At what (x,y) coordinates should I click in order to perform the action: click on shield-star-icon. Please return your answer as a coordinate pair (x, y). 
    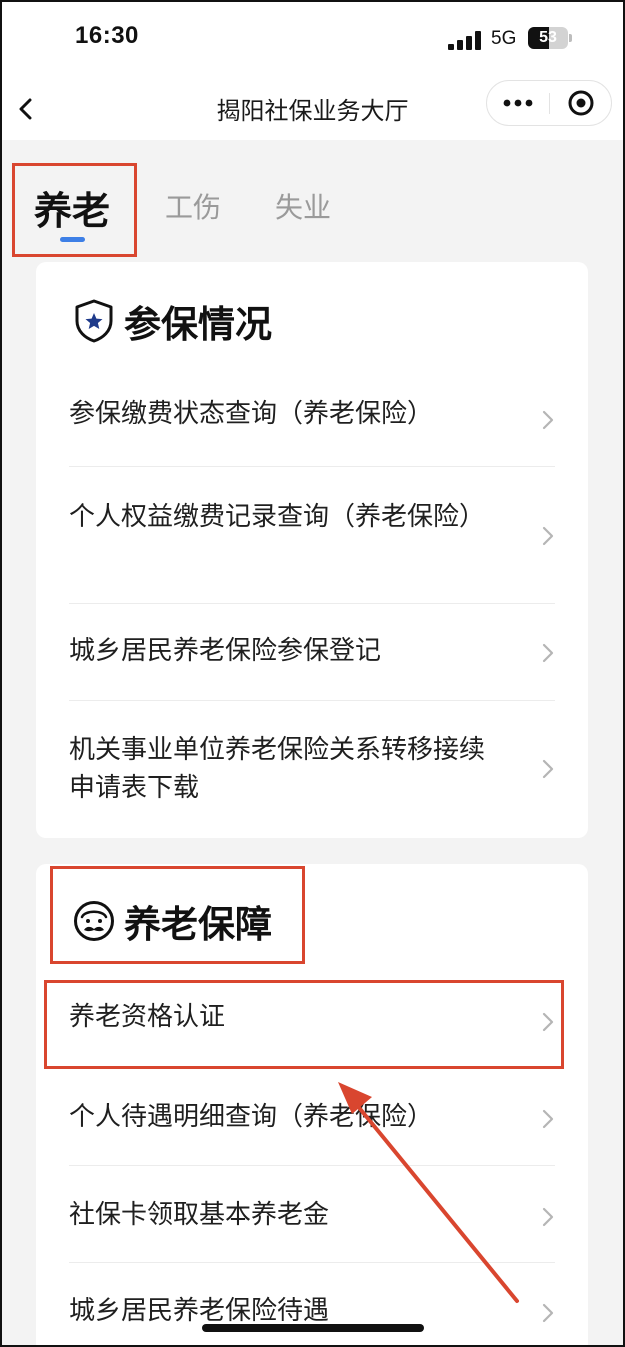
    Looking at the image, I should click on (94, 321).